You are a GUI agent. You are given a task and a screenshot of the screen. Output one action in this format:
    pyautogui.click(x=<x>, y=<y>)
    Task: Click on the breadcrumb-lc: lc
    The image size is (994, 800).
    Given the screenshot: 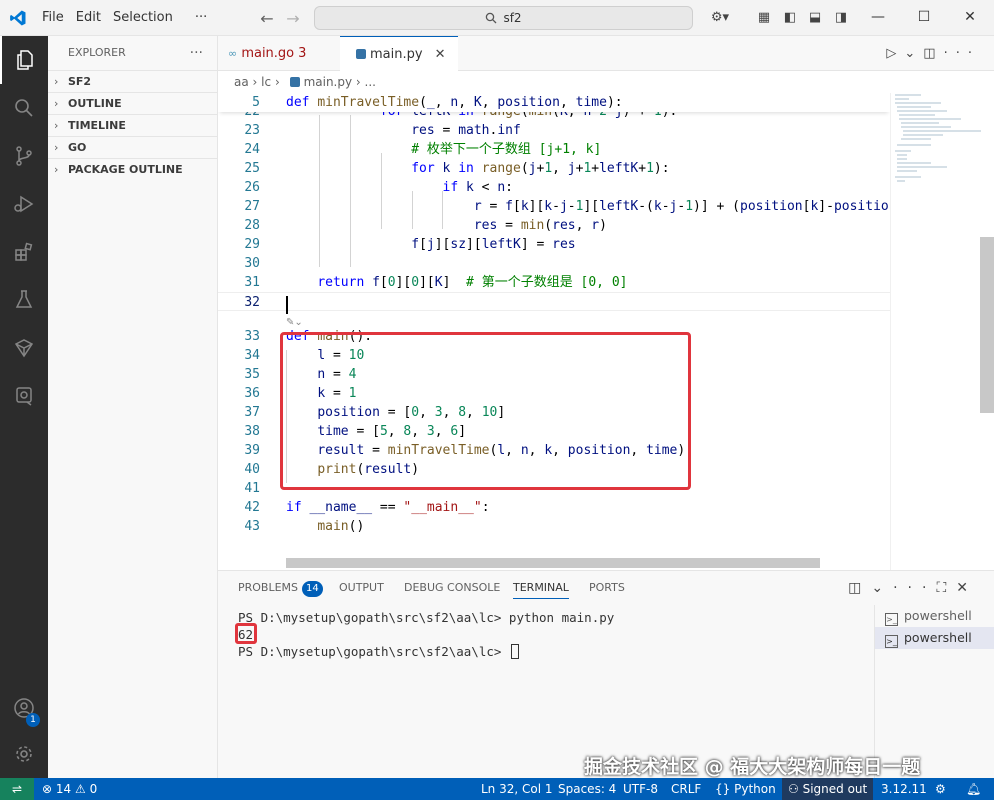 What is the action you would take?
    pyautogui.click(x=266, y=82)
    